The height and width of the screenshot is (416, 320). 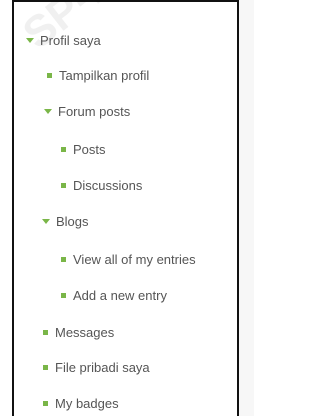 What do you see at coordinates (85, 332) in the screenshot?
I see `nav-item-label: Messages` at bounding box center [85, 332].